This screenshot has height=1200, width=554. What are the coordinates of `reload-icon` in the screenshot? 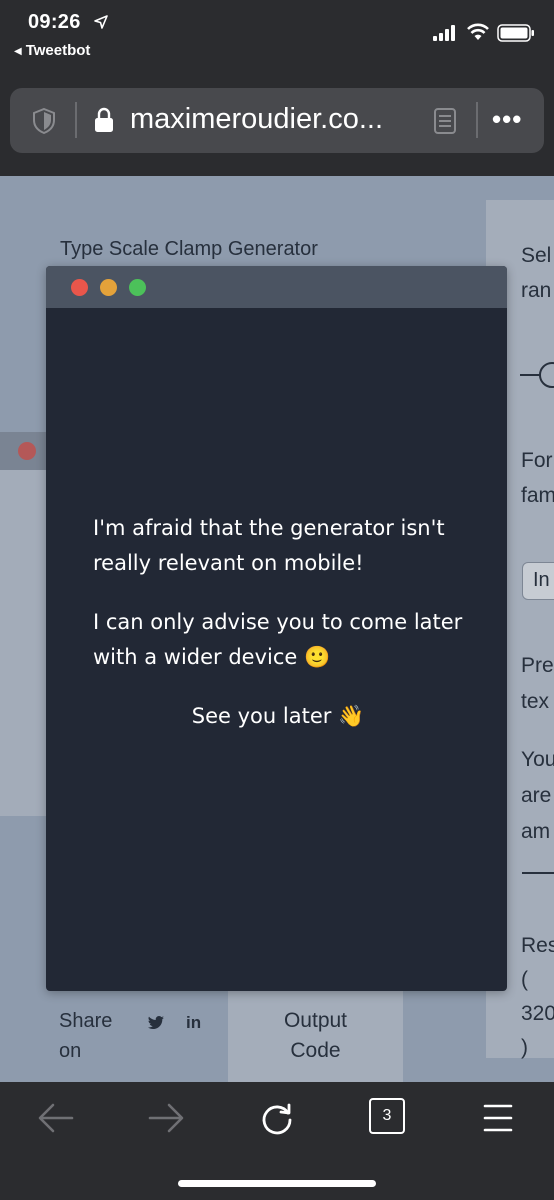 It's located at (277, 1118).